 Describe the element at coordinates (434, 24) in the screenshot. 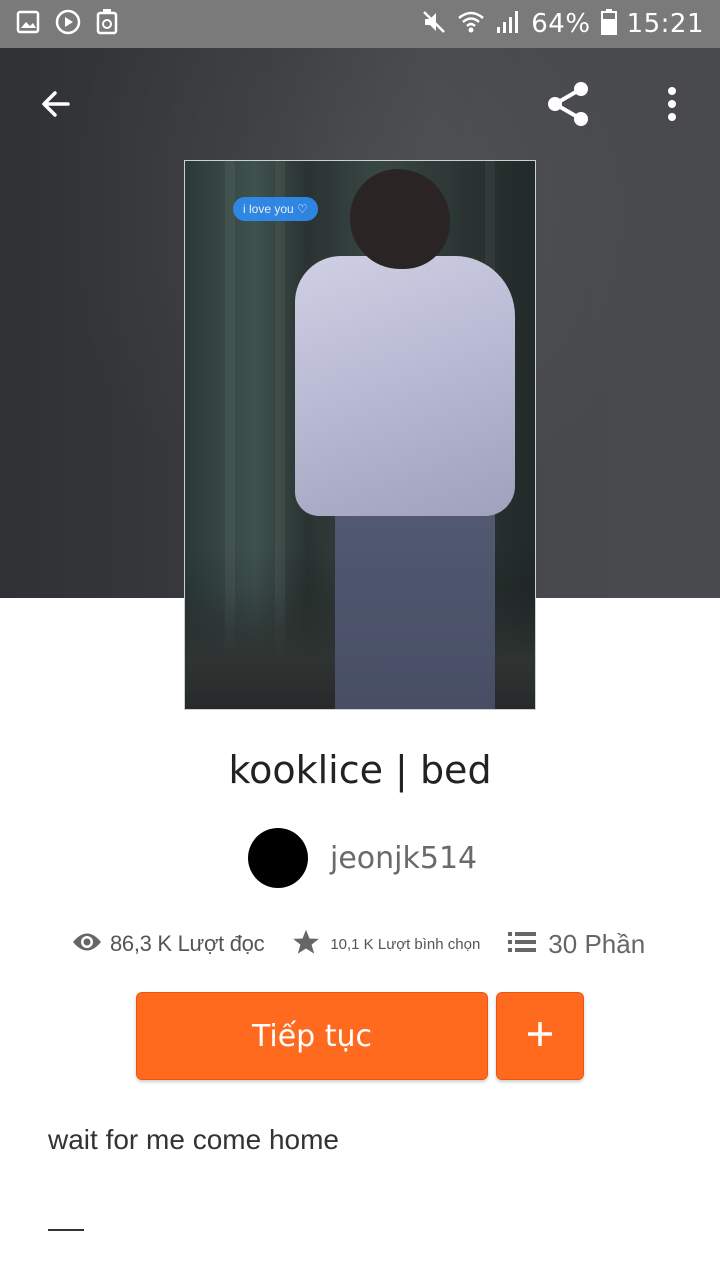

I see `mute-icon` at that location.